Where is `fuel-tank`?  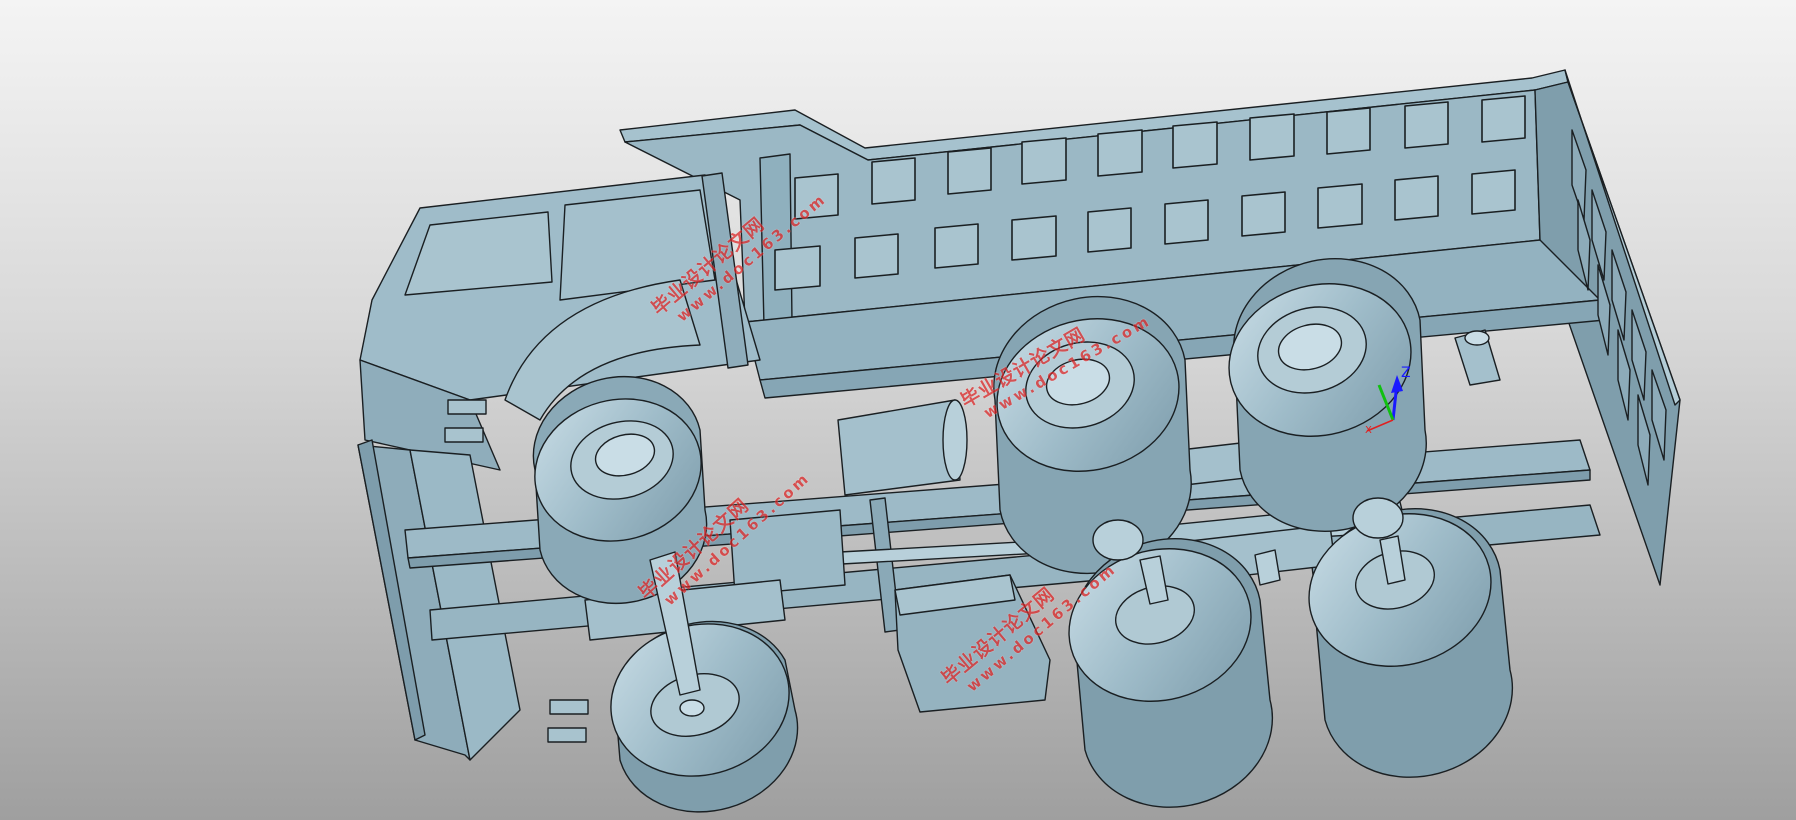
fuel-tank is located at coordinates (902, 447).